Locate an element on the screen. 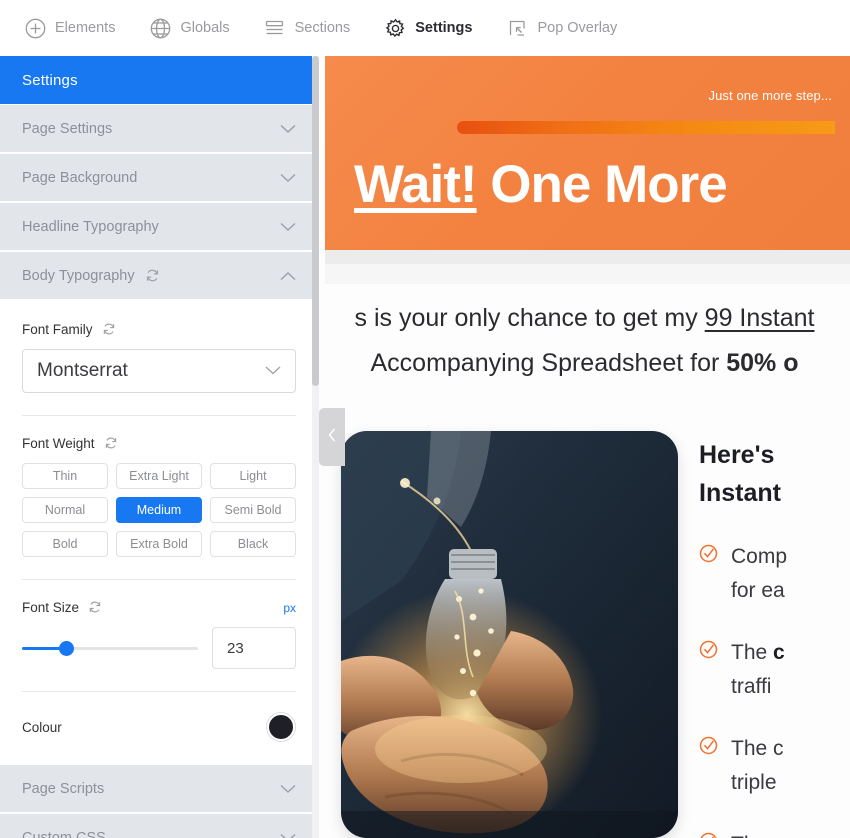 This screenshot has width=850, height=838. colour-swatch is located at coordinates (281, 727).